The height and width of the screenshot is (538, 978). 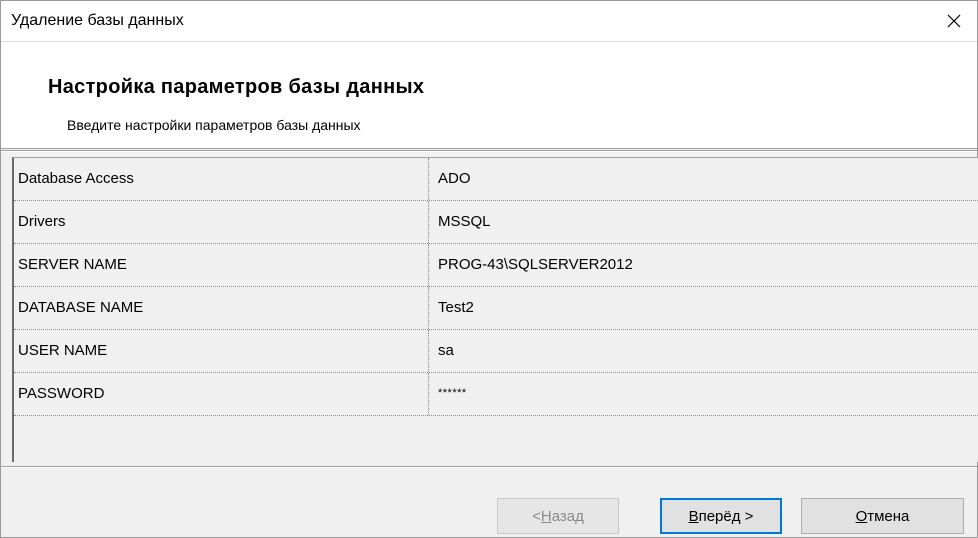 I want to click on grid-row-drivers: Drivers MSSQL, so click(x=496, y=222).